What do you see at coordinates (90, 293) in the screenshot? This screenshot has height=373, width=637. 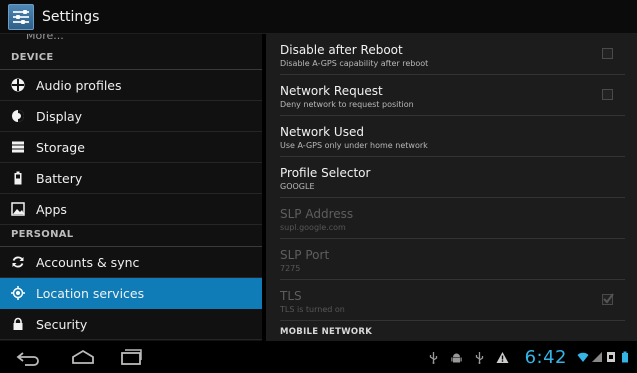 I see `sidebar-item-label: Location services` at bounding box center [90, 293].